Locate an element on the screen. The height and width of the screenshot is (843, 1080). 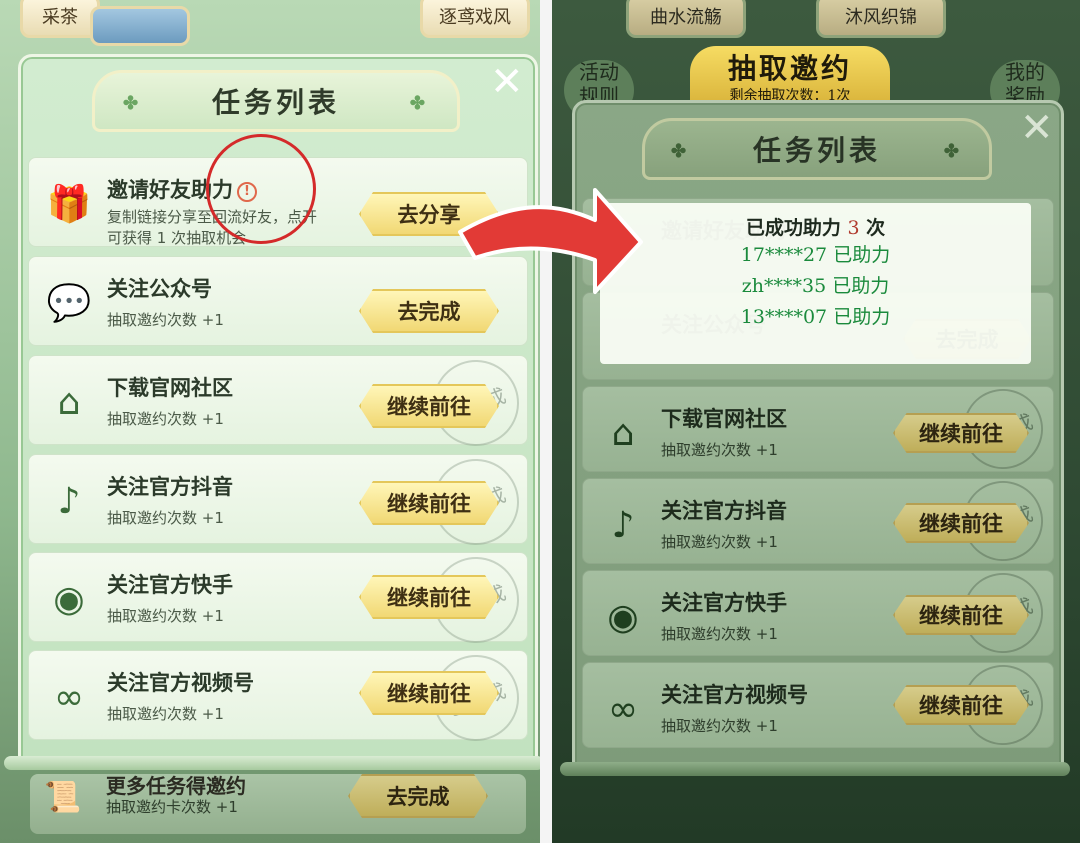
helper-entry: 17****27 已助力 is located at coordinates (815, 255).